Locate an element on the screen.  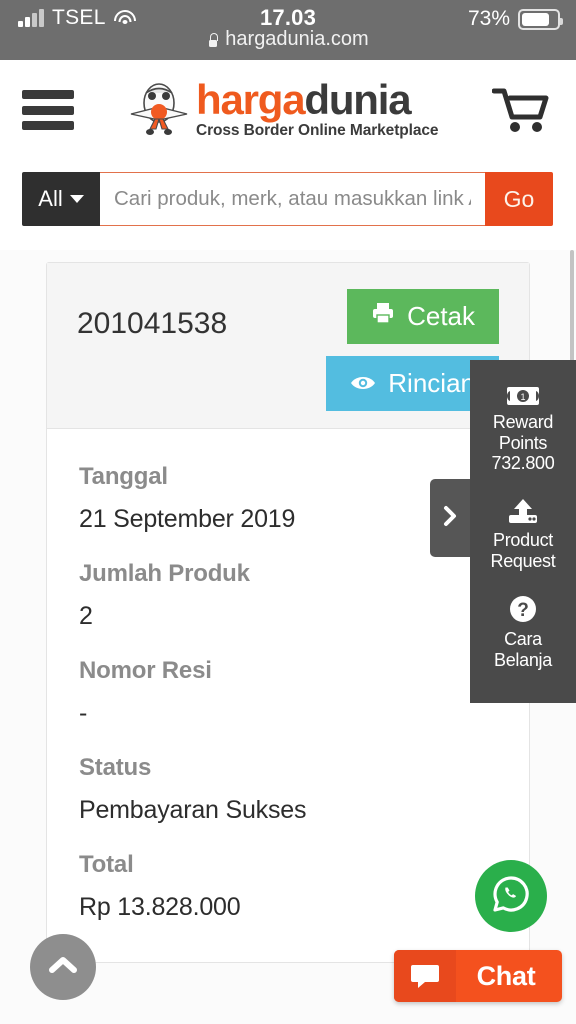
field-value-total: Rp 13.828.000 is located at coordinates (160, 907).